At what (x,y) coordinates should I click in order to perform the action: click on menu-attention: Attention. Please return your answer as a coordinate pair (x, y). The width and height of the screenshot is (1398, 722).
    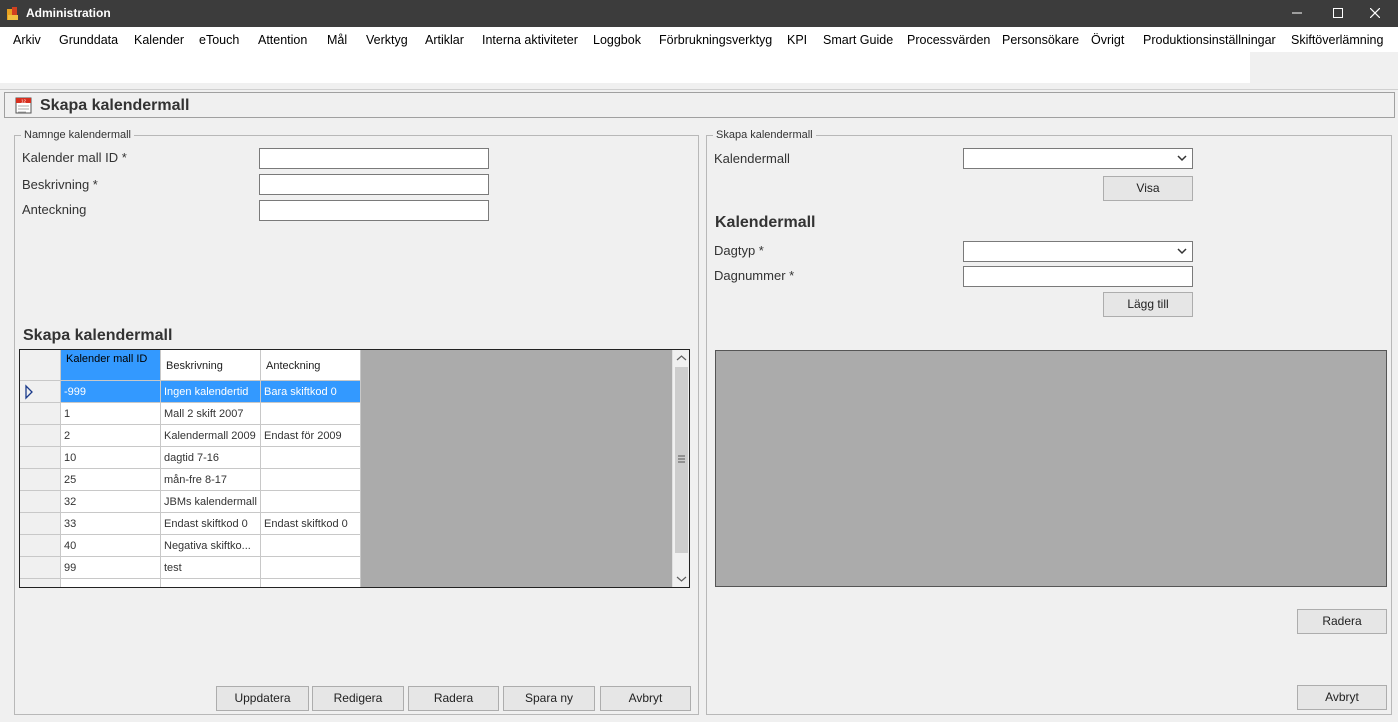
    Looking at the image, I should click on (282, 40).